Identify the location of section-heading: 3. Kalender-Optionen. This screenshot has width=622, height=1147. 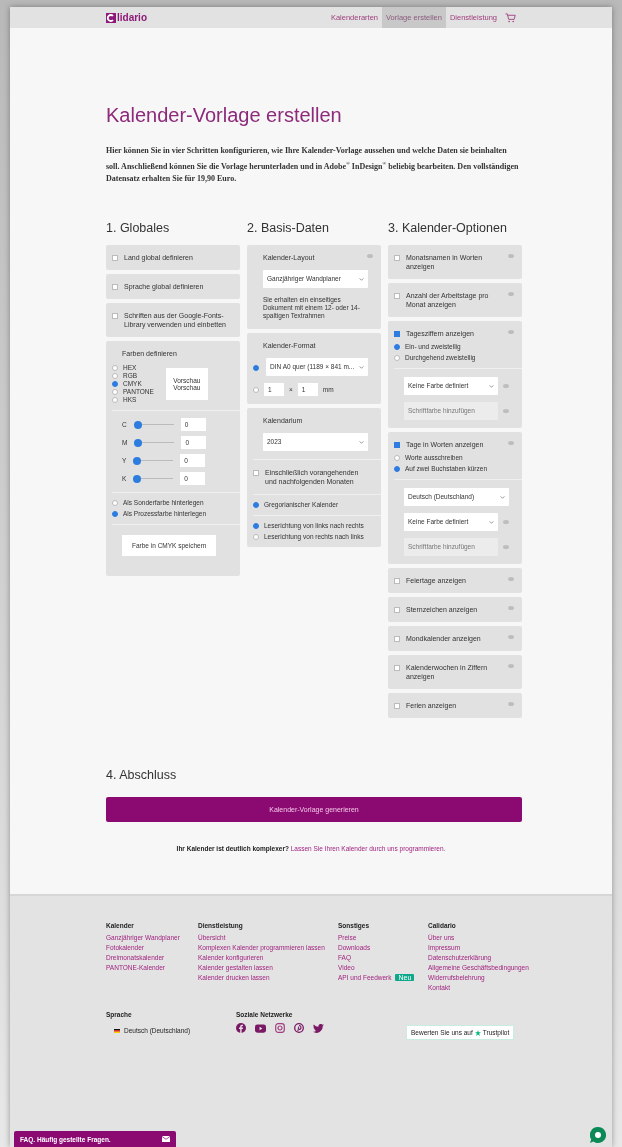
(448, 228).